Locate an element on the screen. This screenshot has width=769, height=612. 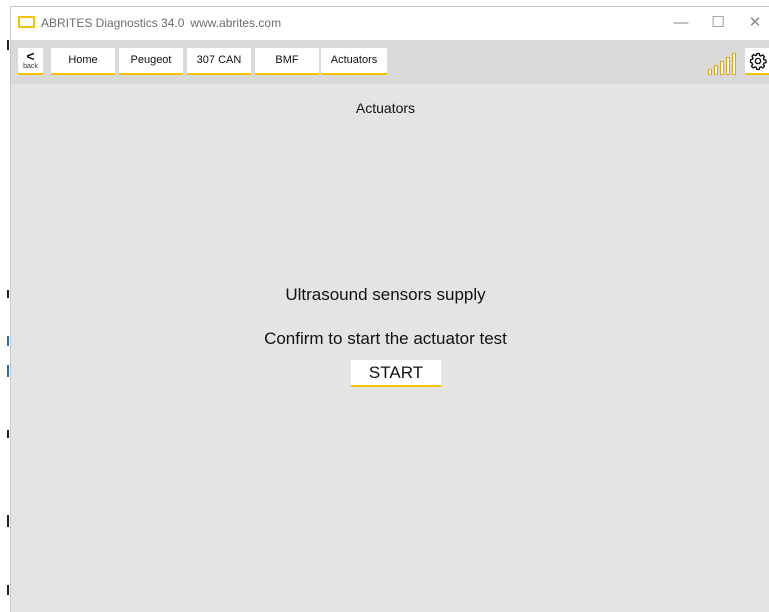
breadcrumb-peugeot: Peugeot is located at coordinates (151, 61).